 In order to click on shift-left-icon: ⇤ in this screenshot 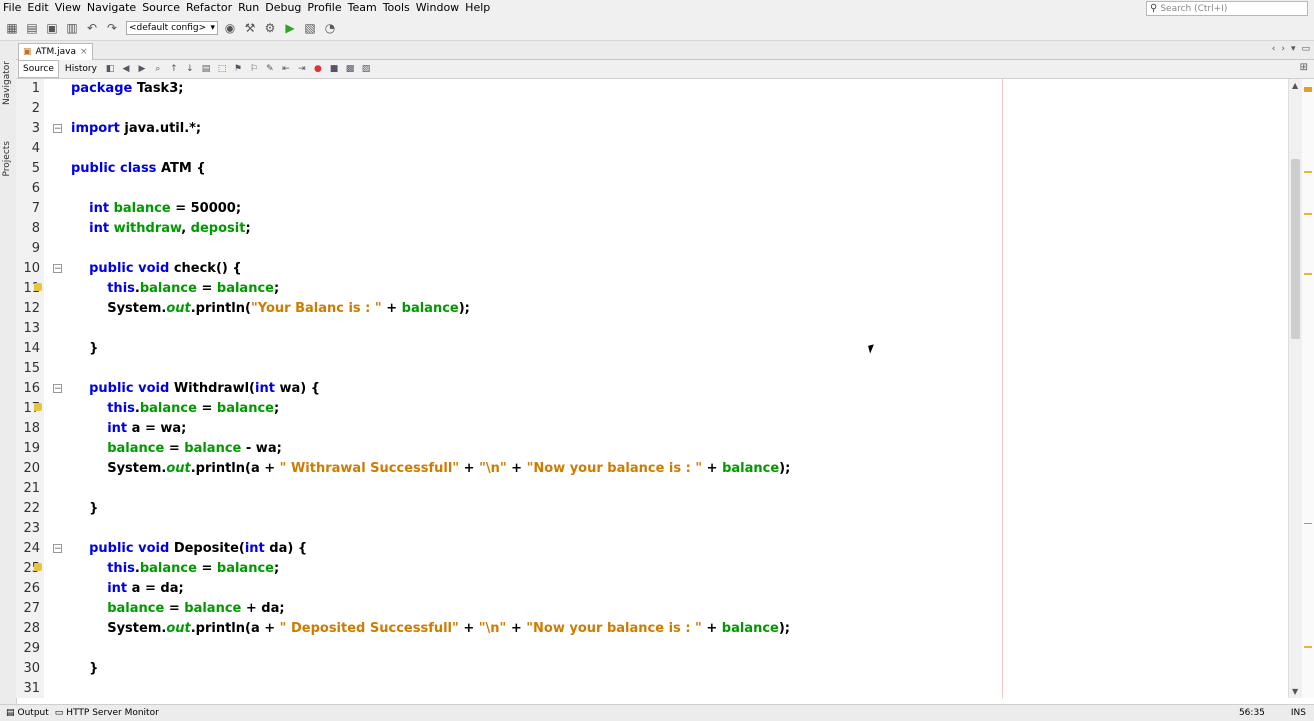, I will do `click(286, 69)`.